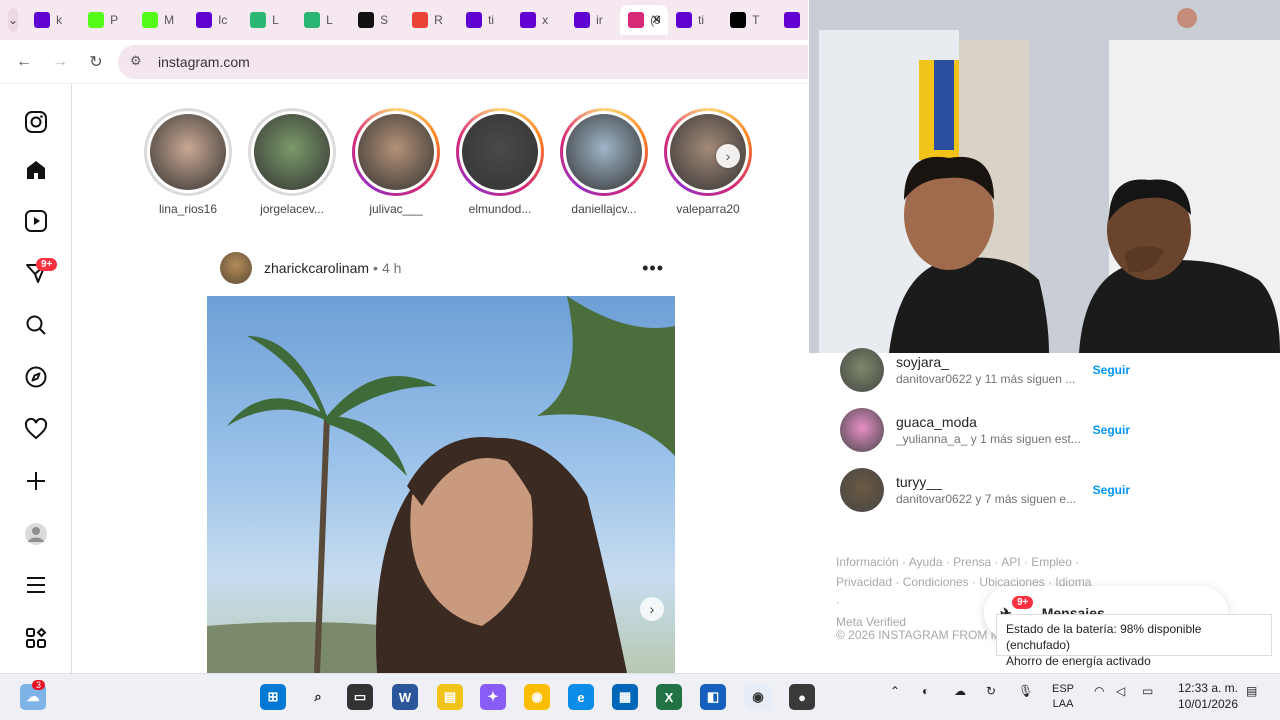 The image size is (1280, 720). Describe the element at coordinates (114, 20) in the screenshot. I see `tab-label: P` at that location.